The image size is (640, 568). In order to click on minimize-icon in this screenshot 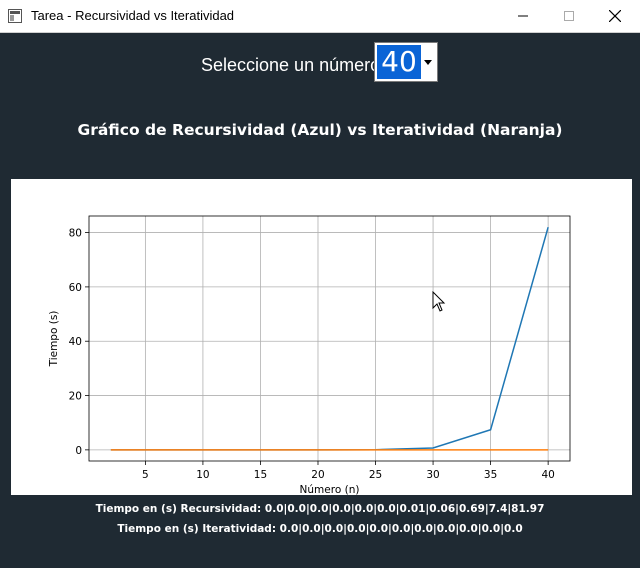, I will do `click(523, 16)`.